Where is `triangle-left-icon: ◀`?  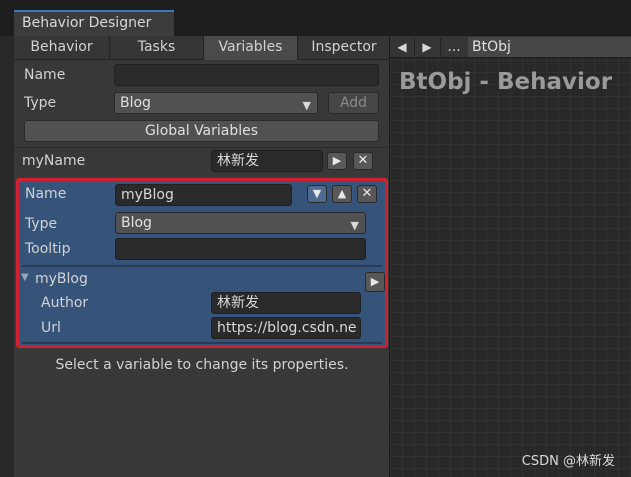
triangle-left-icon: ◀ is located at coordinates (402, 47).